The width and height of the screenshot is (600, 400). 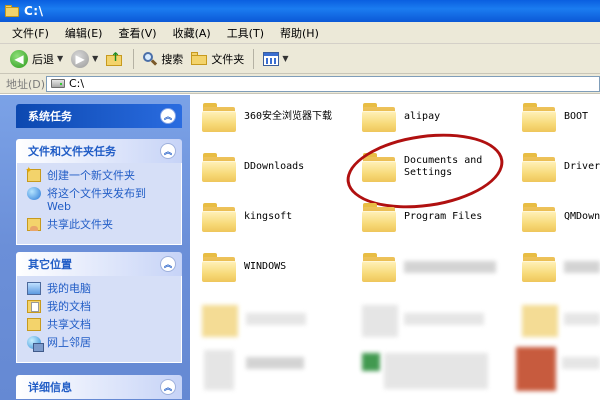 I want to click on folder-item: 360安全浏览器下载, so click(x=267, y=117).